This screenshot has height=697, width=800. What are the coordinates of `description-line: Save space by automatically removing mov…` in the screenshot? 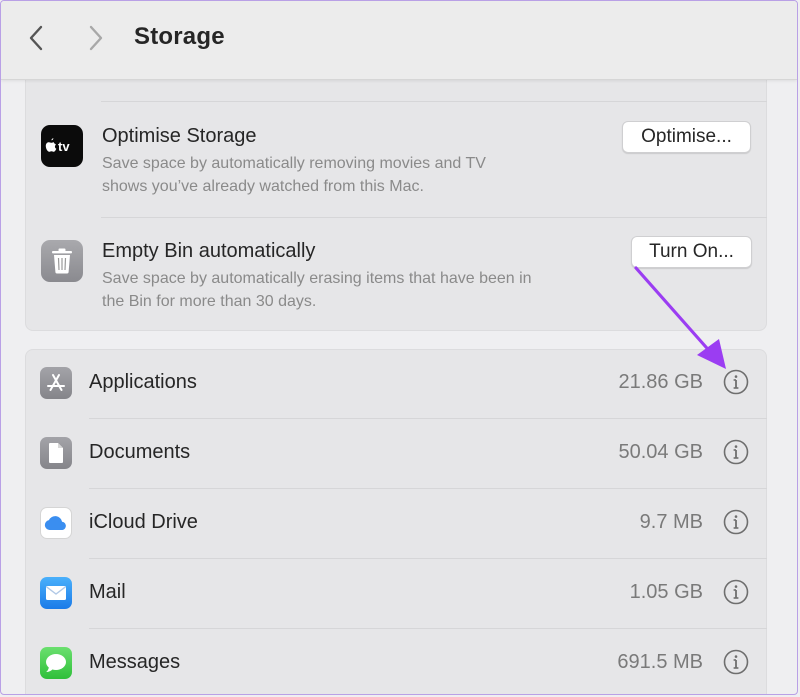 It's located at (294, 163).